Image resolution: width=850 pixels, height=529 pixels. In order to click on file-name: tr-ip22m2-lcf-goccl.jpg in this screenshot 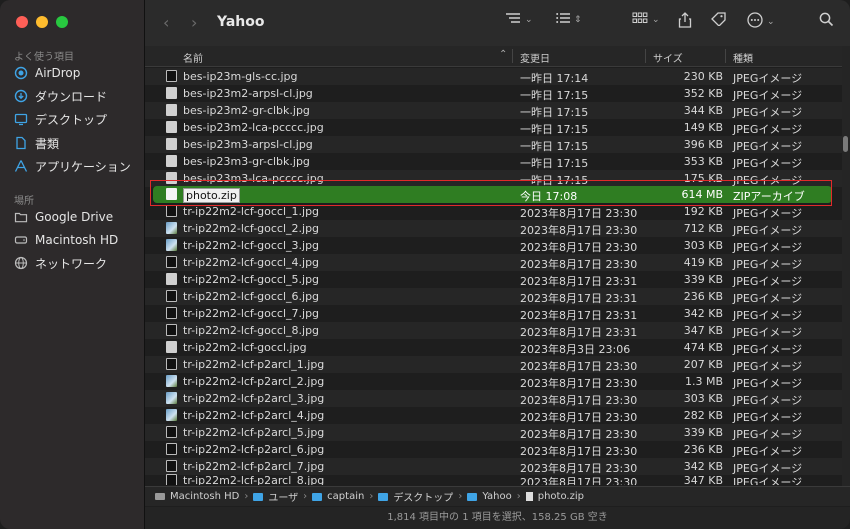, I will do `click(245, 347)`.